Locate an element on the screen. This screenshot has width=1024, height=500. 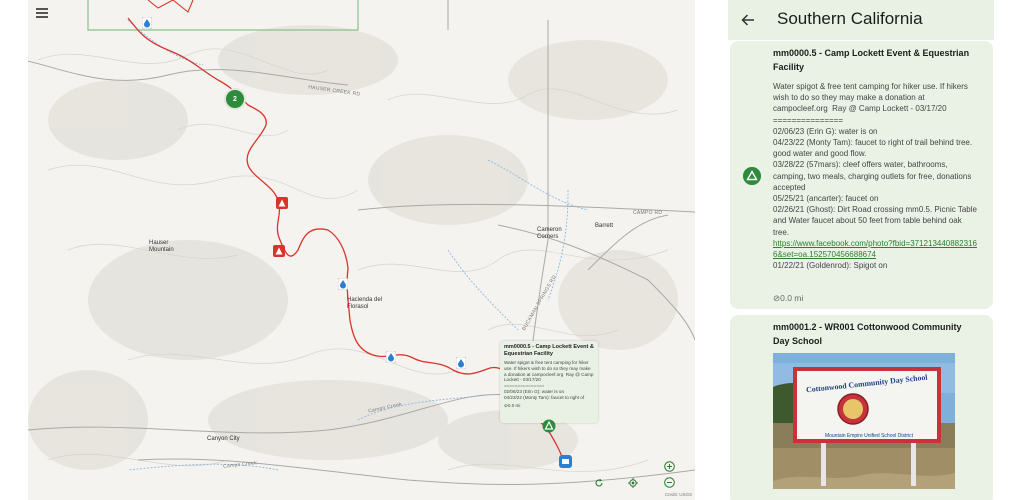
road-label-campo: CAMPO RD is located at coordinates (648, 213).